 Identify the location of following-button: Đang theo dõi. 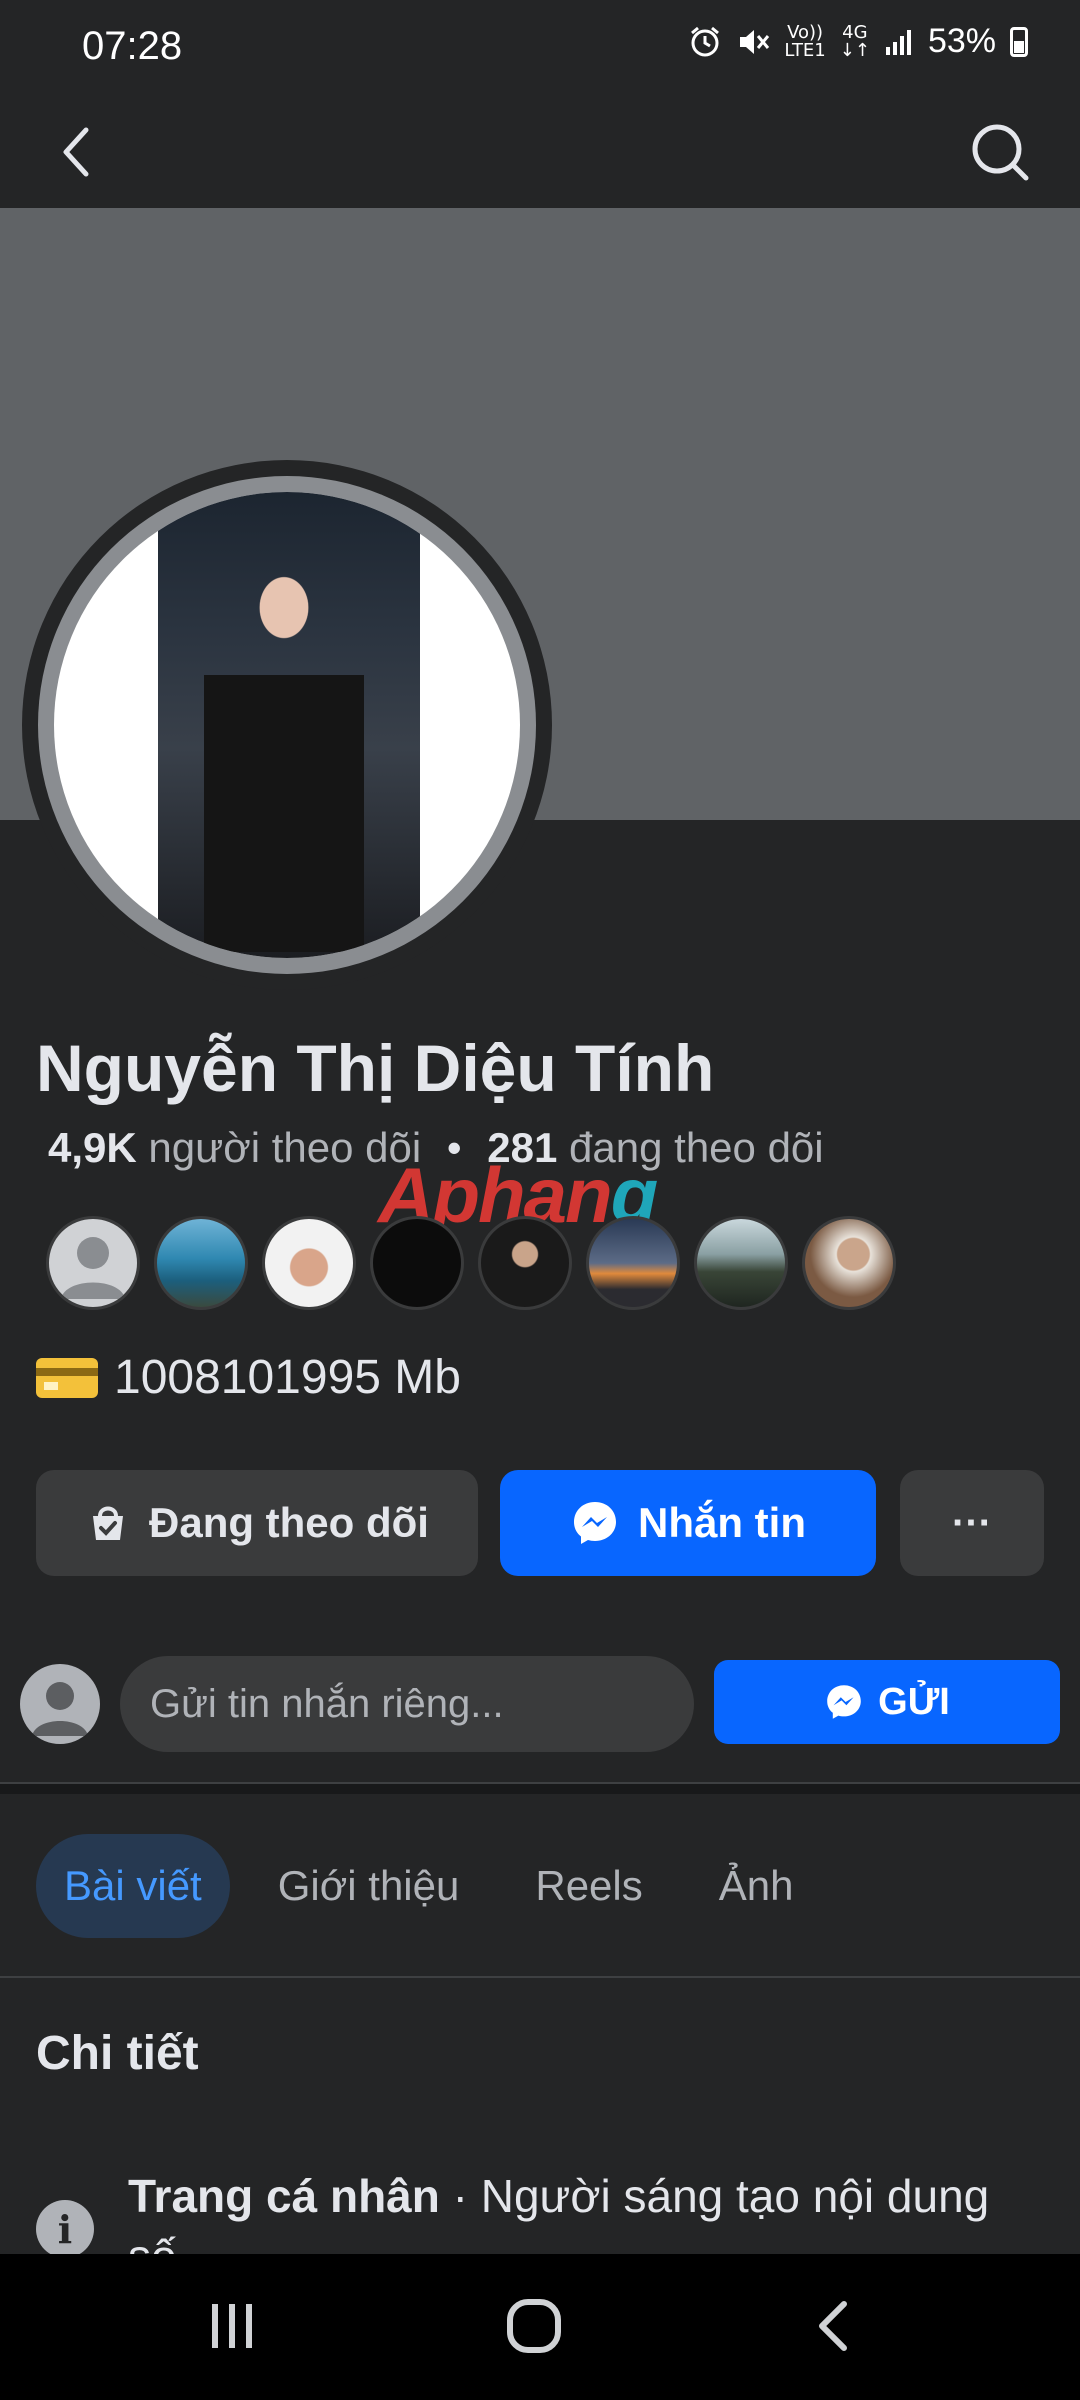
(257, 1523).